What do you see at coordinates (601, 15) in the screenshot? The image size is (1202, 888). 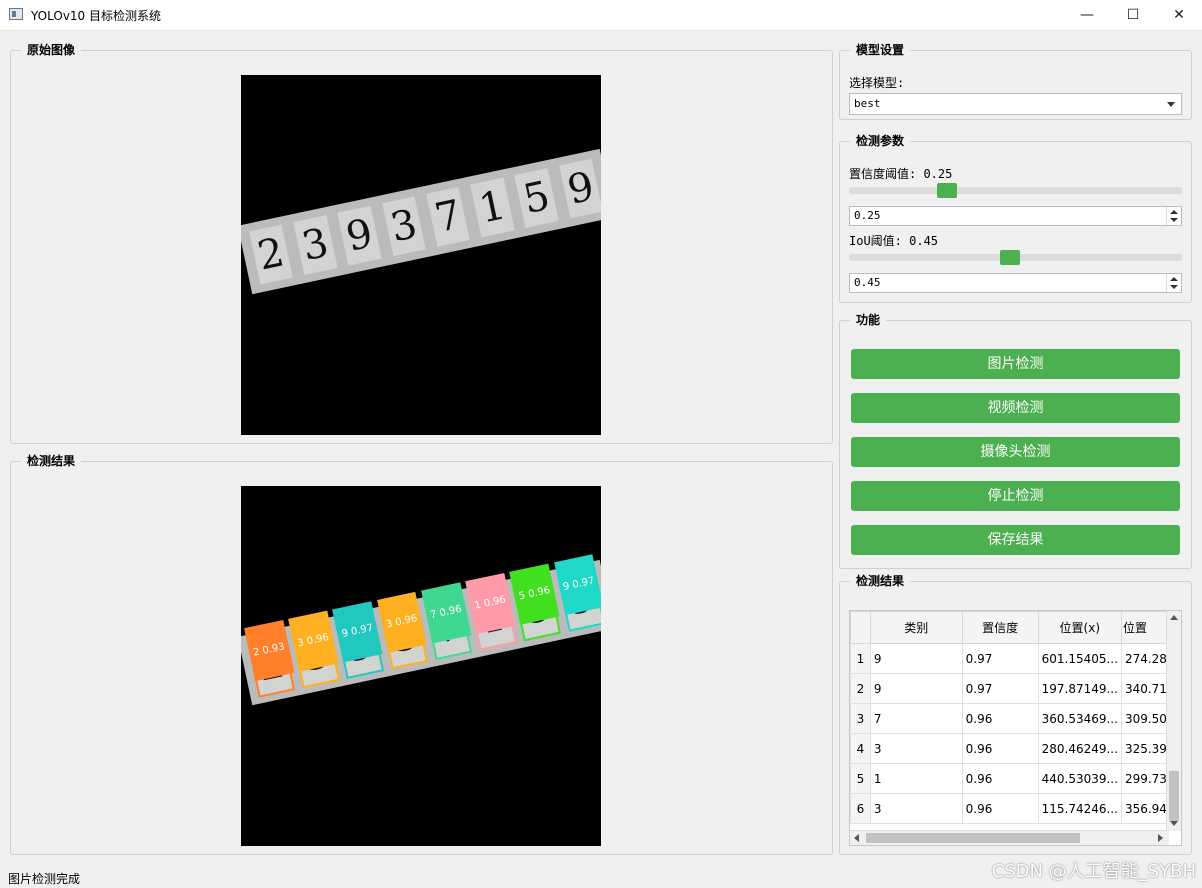 I see `title-bar: YOLOv10 目标检测系统 — ☐ ✕` at bounding box center [601, 15].